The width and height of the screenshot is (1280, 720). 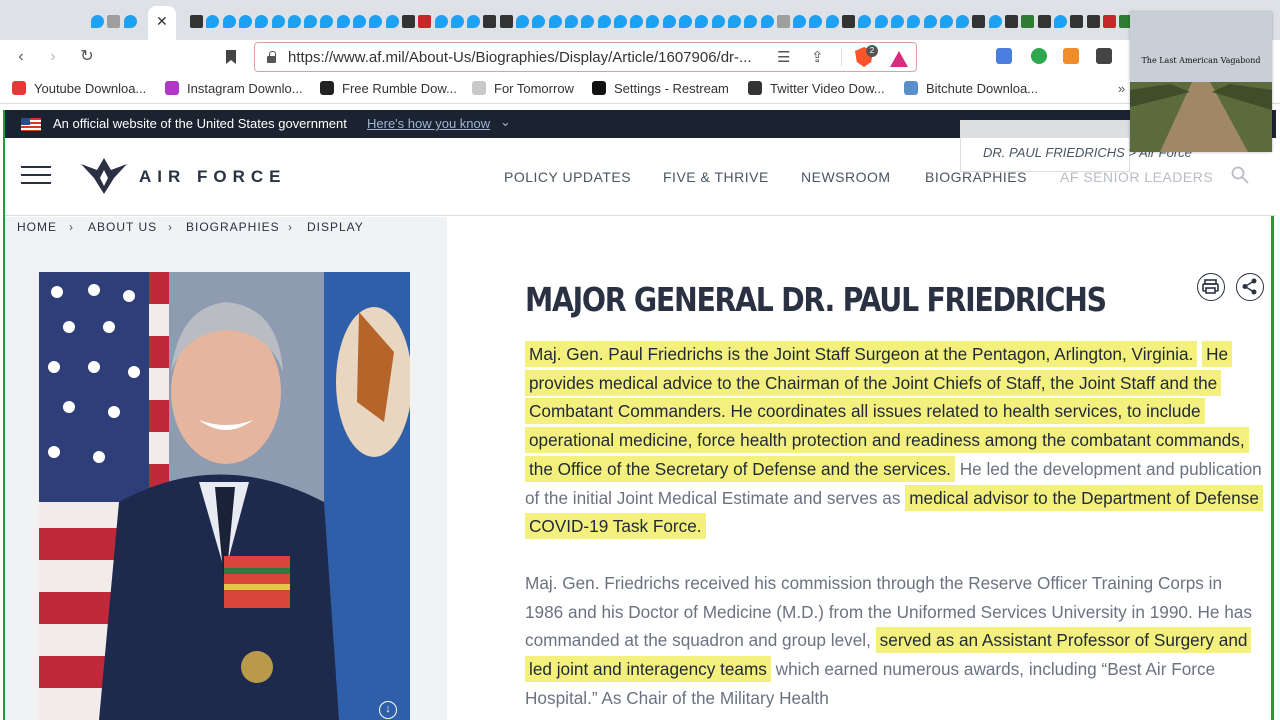 I want to click on nav-policy-updates: POLICY UPDATES, so click(x=567, y=177).